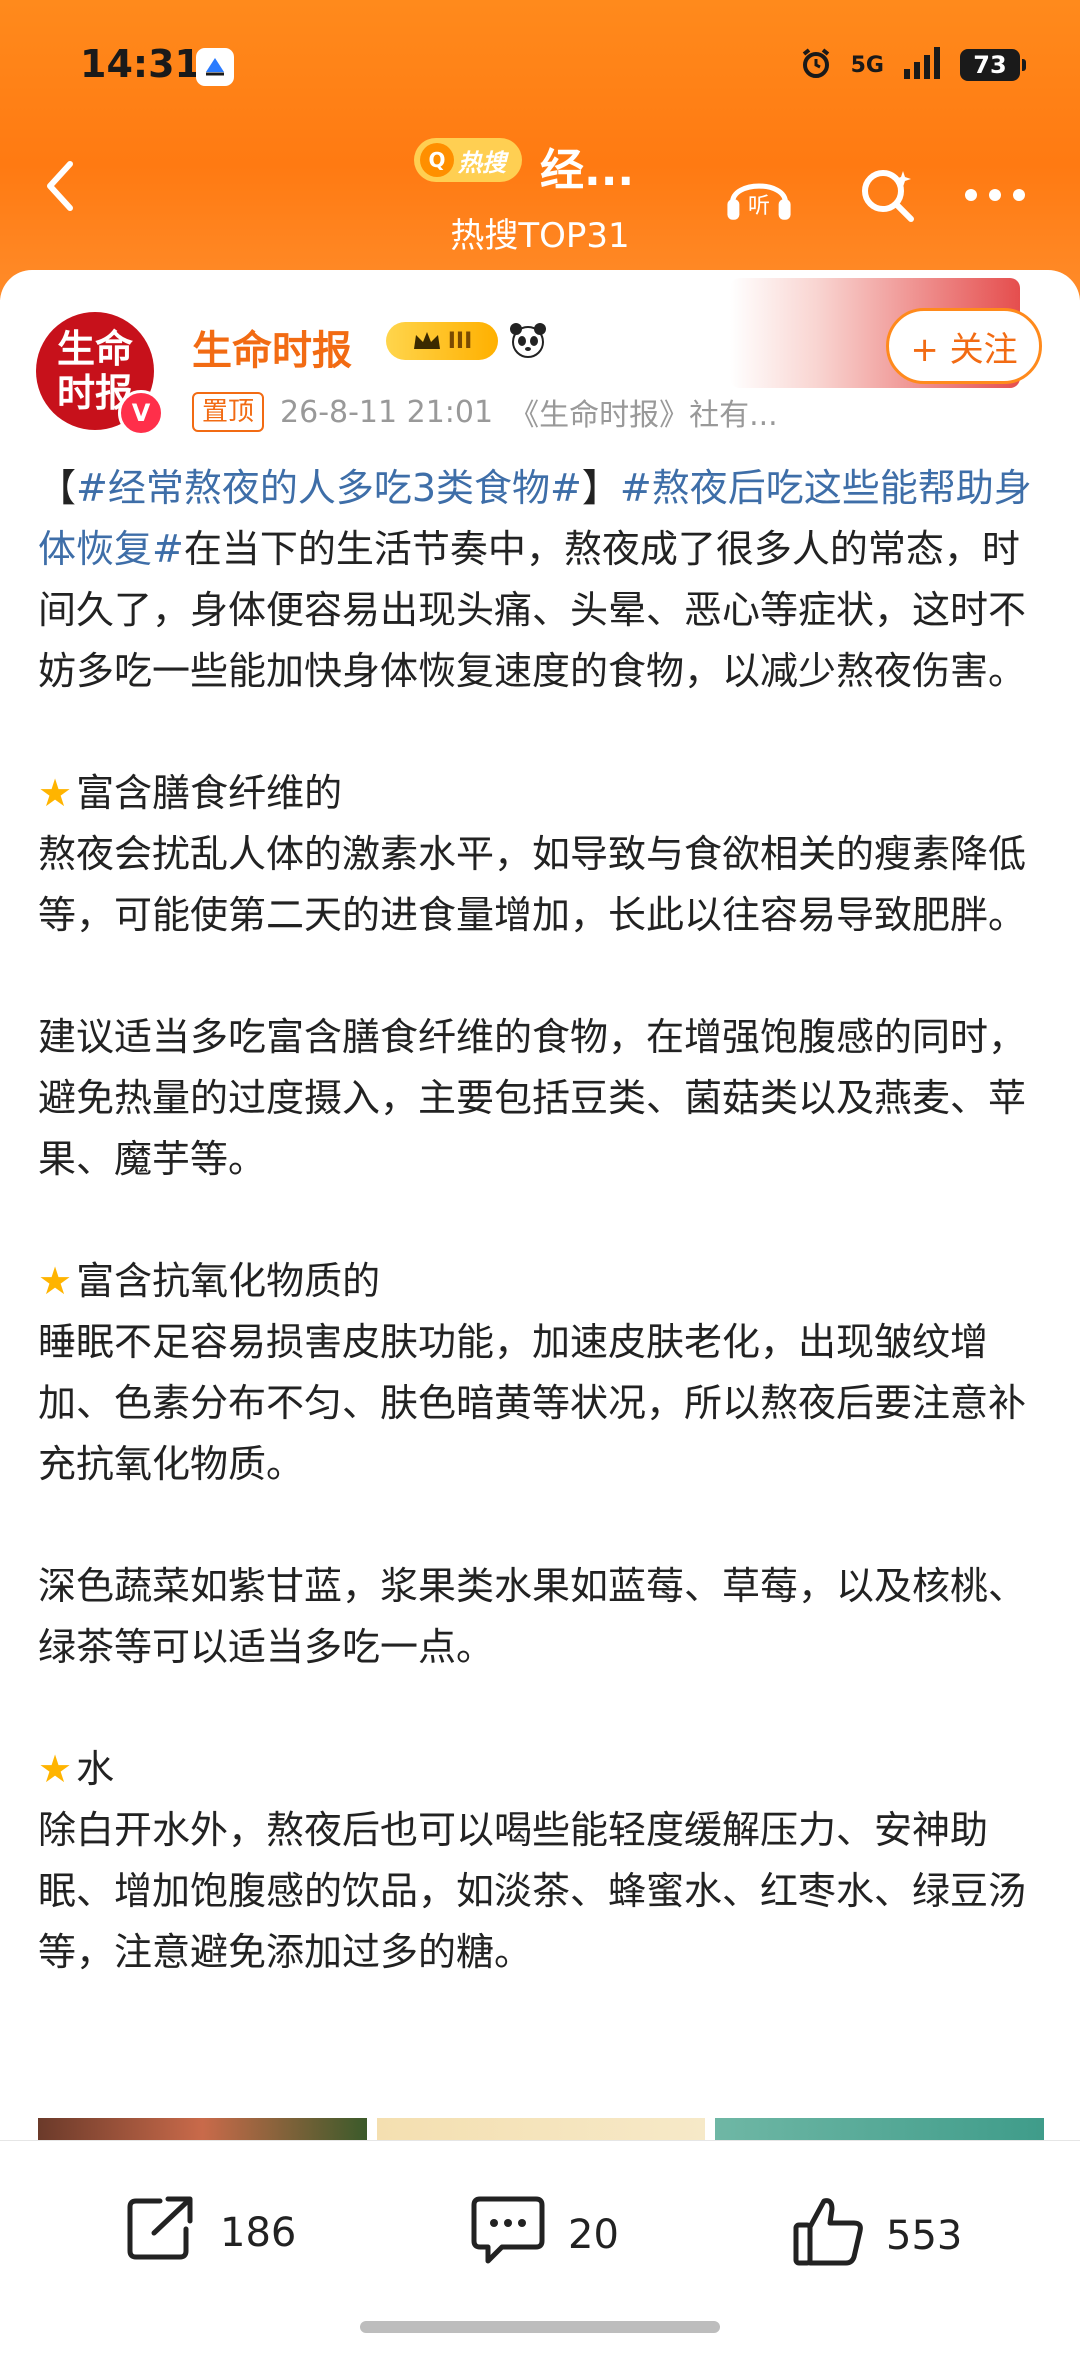 The height and width of the screenshot is (2355, 1080). What do you see at coordinates (540, 2327) in the screenshot?
I see `home-indicator` at bounding box center [540, 2327].